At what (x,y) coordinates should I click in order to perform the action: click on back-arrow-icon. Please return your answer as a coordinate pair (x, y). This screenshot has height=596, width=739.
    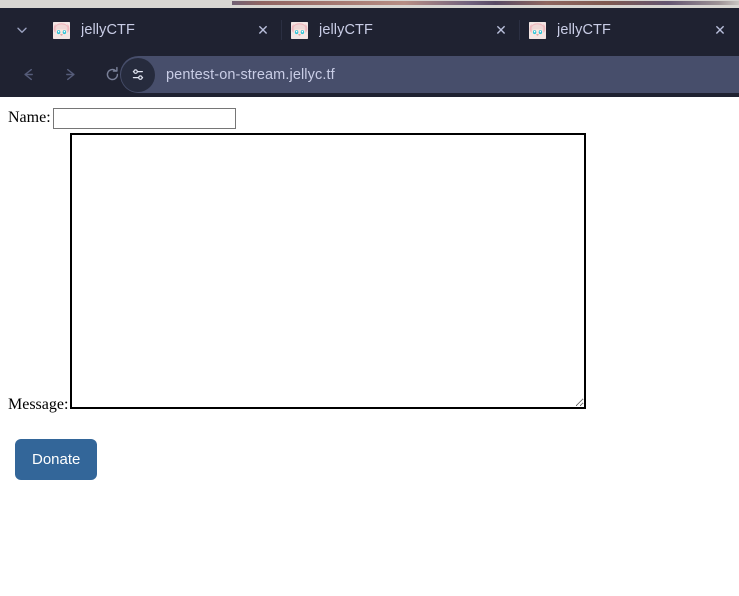
    Looking at the image, I should click on (28, 75).